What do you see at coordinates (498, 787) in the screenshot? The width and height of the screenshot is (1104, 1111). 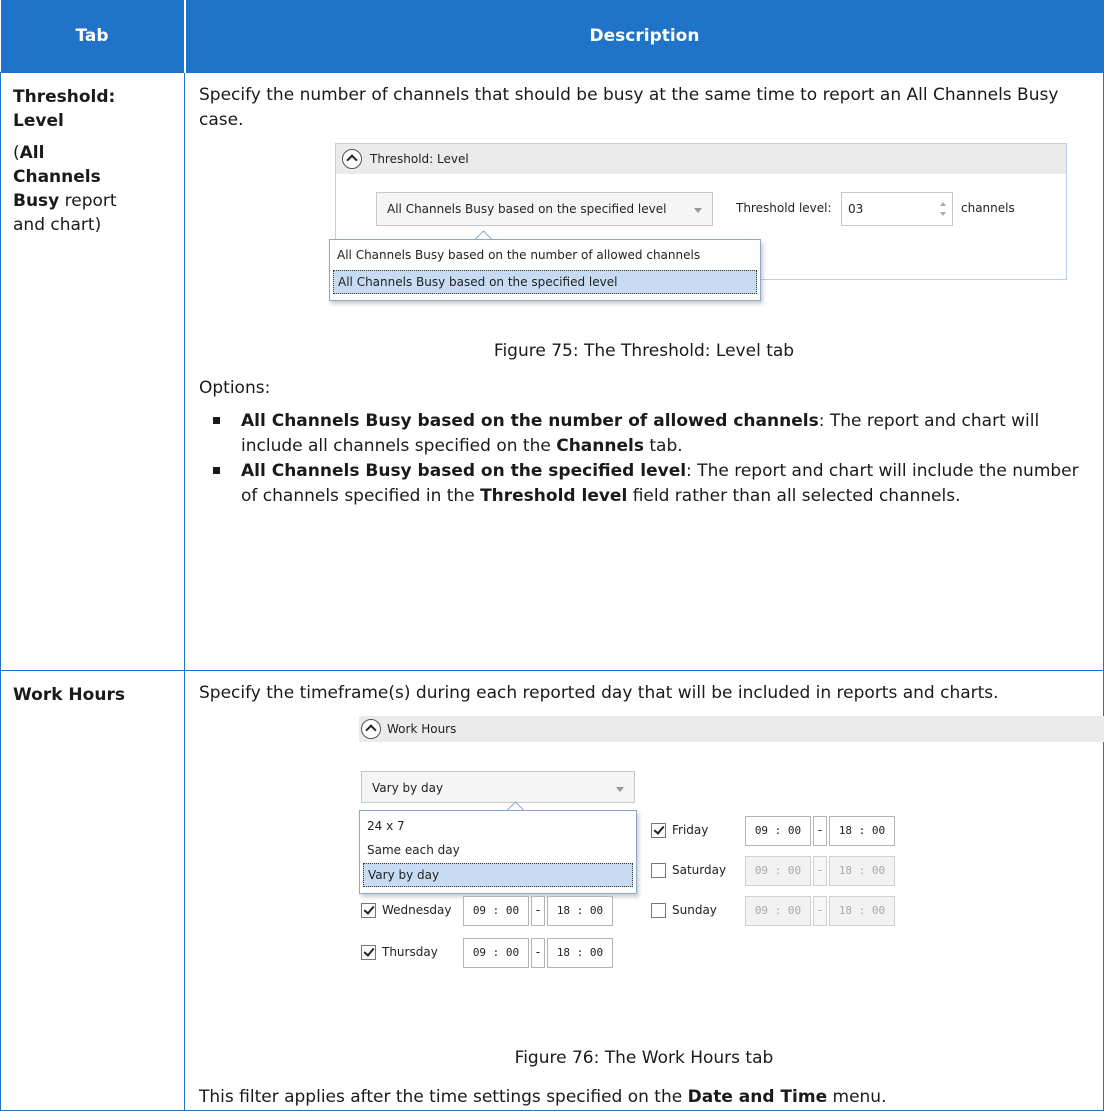 I see `work-hours-mode-dropdown: Vary by day` at bounding box center [498, 787].